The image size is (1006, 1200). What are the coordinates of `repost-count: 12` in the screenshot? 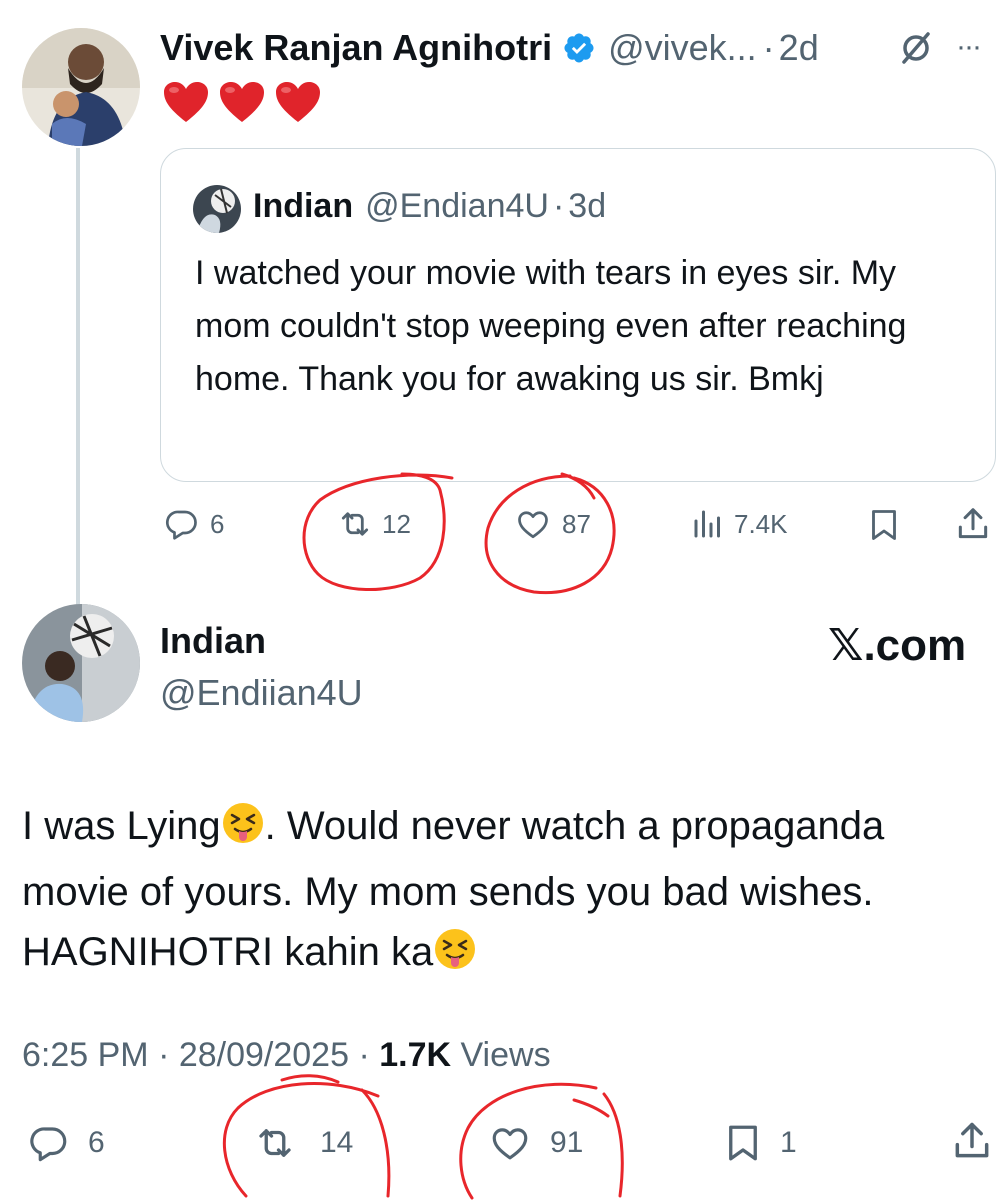 It's located at (396, 523).